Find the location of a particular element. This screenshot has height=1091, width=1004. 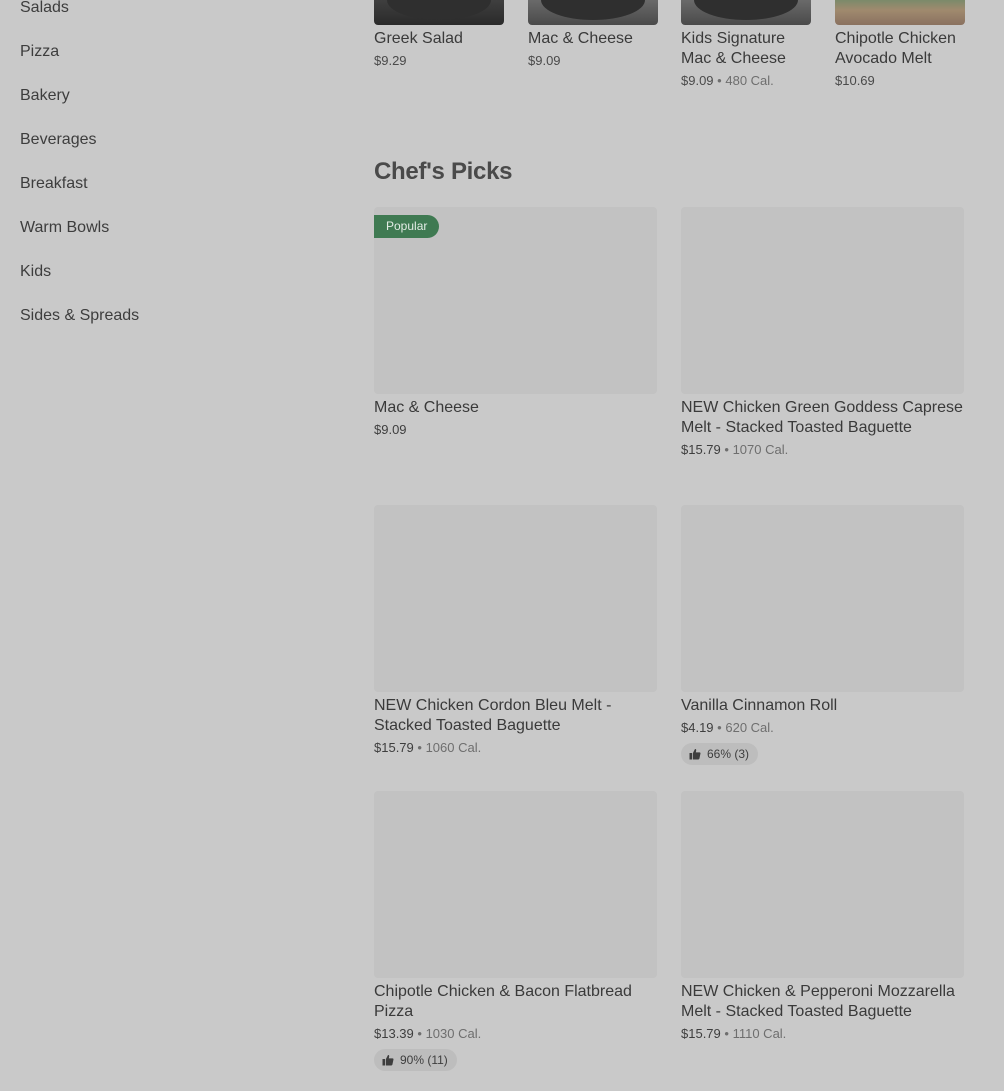

item-name: Chipotle Chicken Avocado Melt is located at coordinates (895, 48).